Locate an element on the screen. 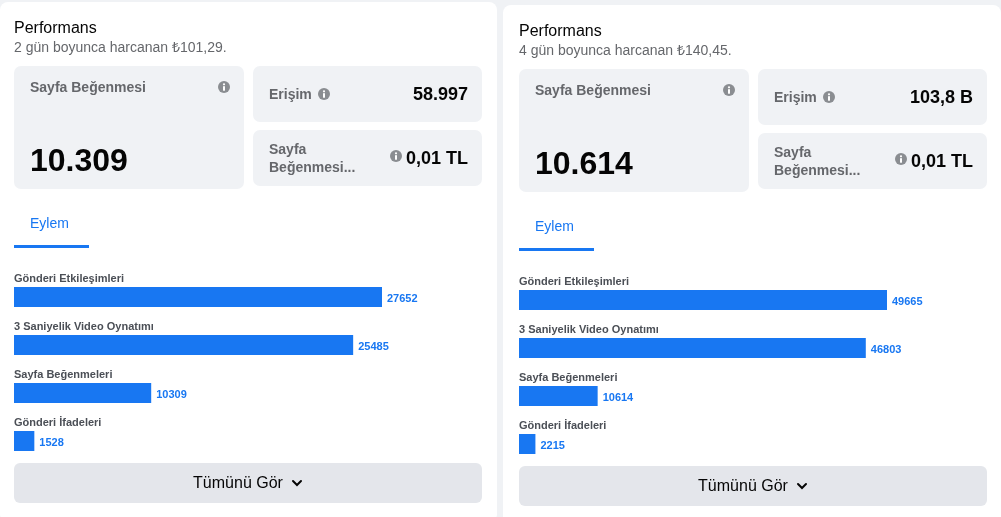 Image resolution: width=1001 pixels, height=517 pixels. bar-value: 27652 is located at coordinates (402, 298).